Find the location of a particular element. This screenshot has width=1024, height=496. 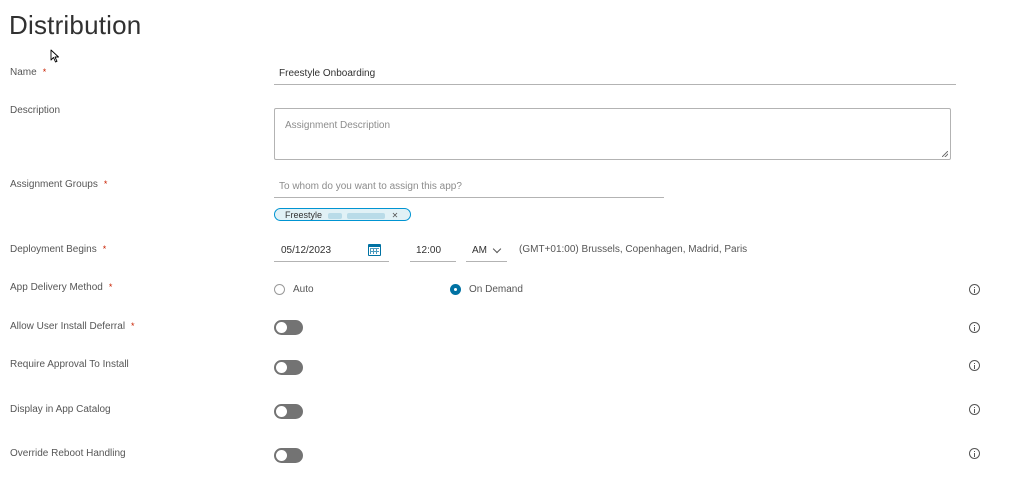

deployment-time-value: 12:00 is located at coordinates (429, 250).